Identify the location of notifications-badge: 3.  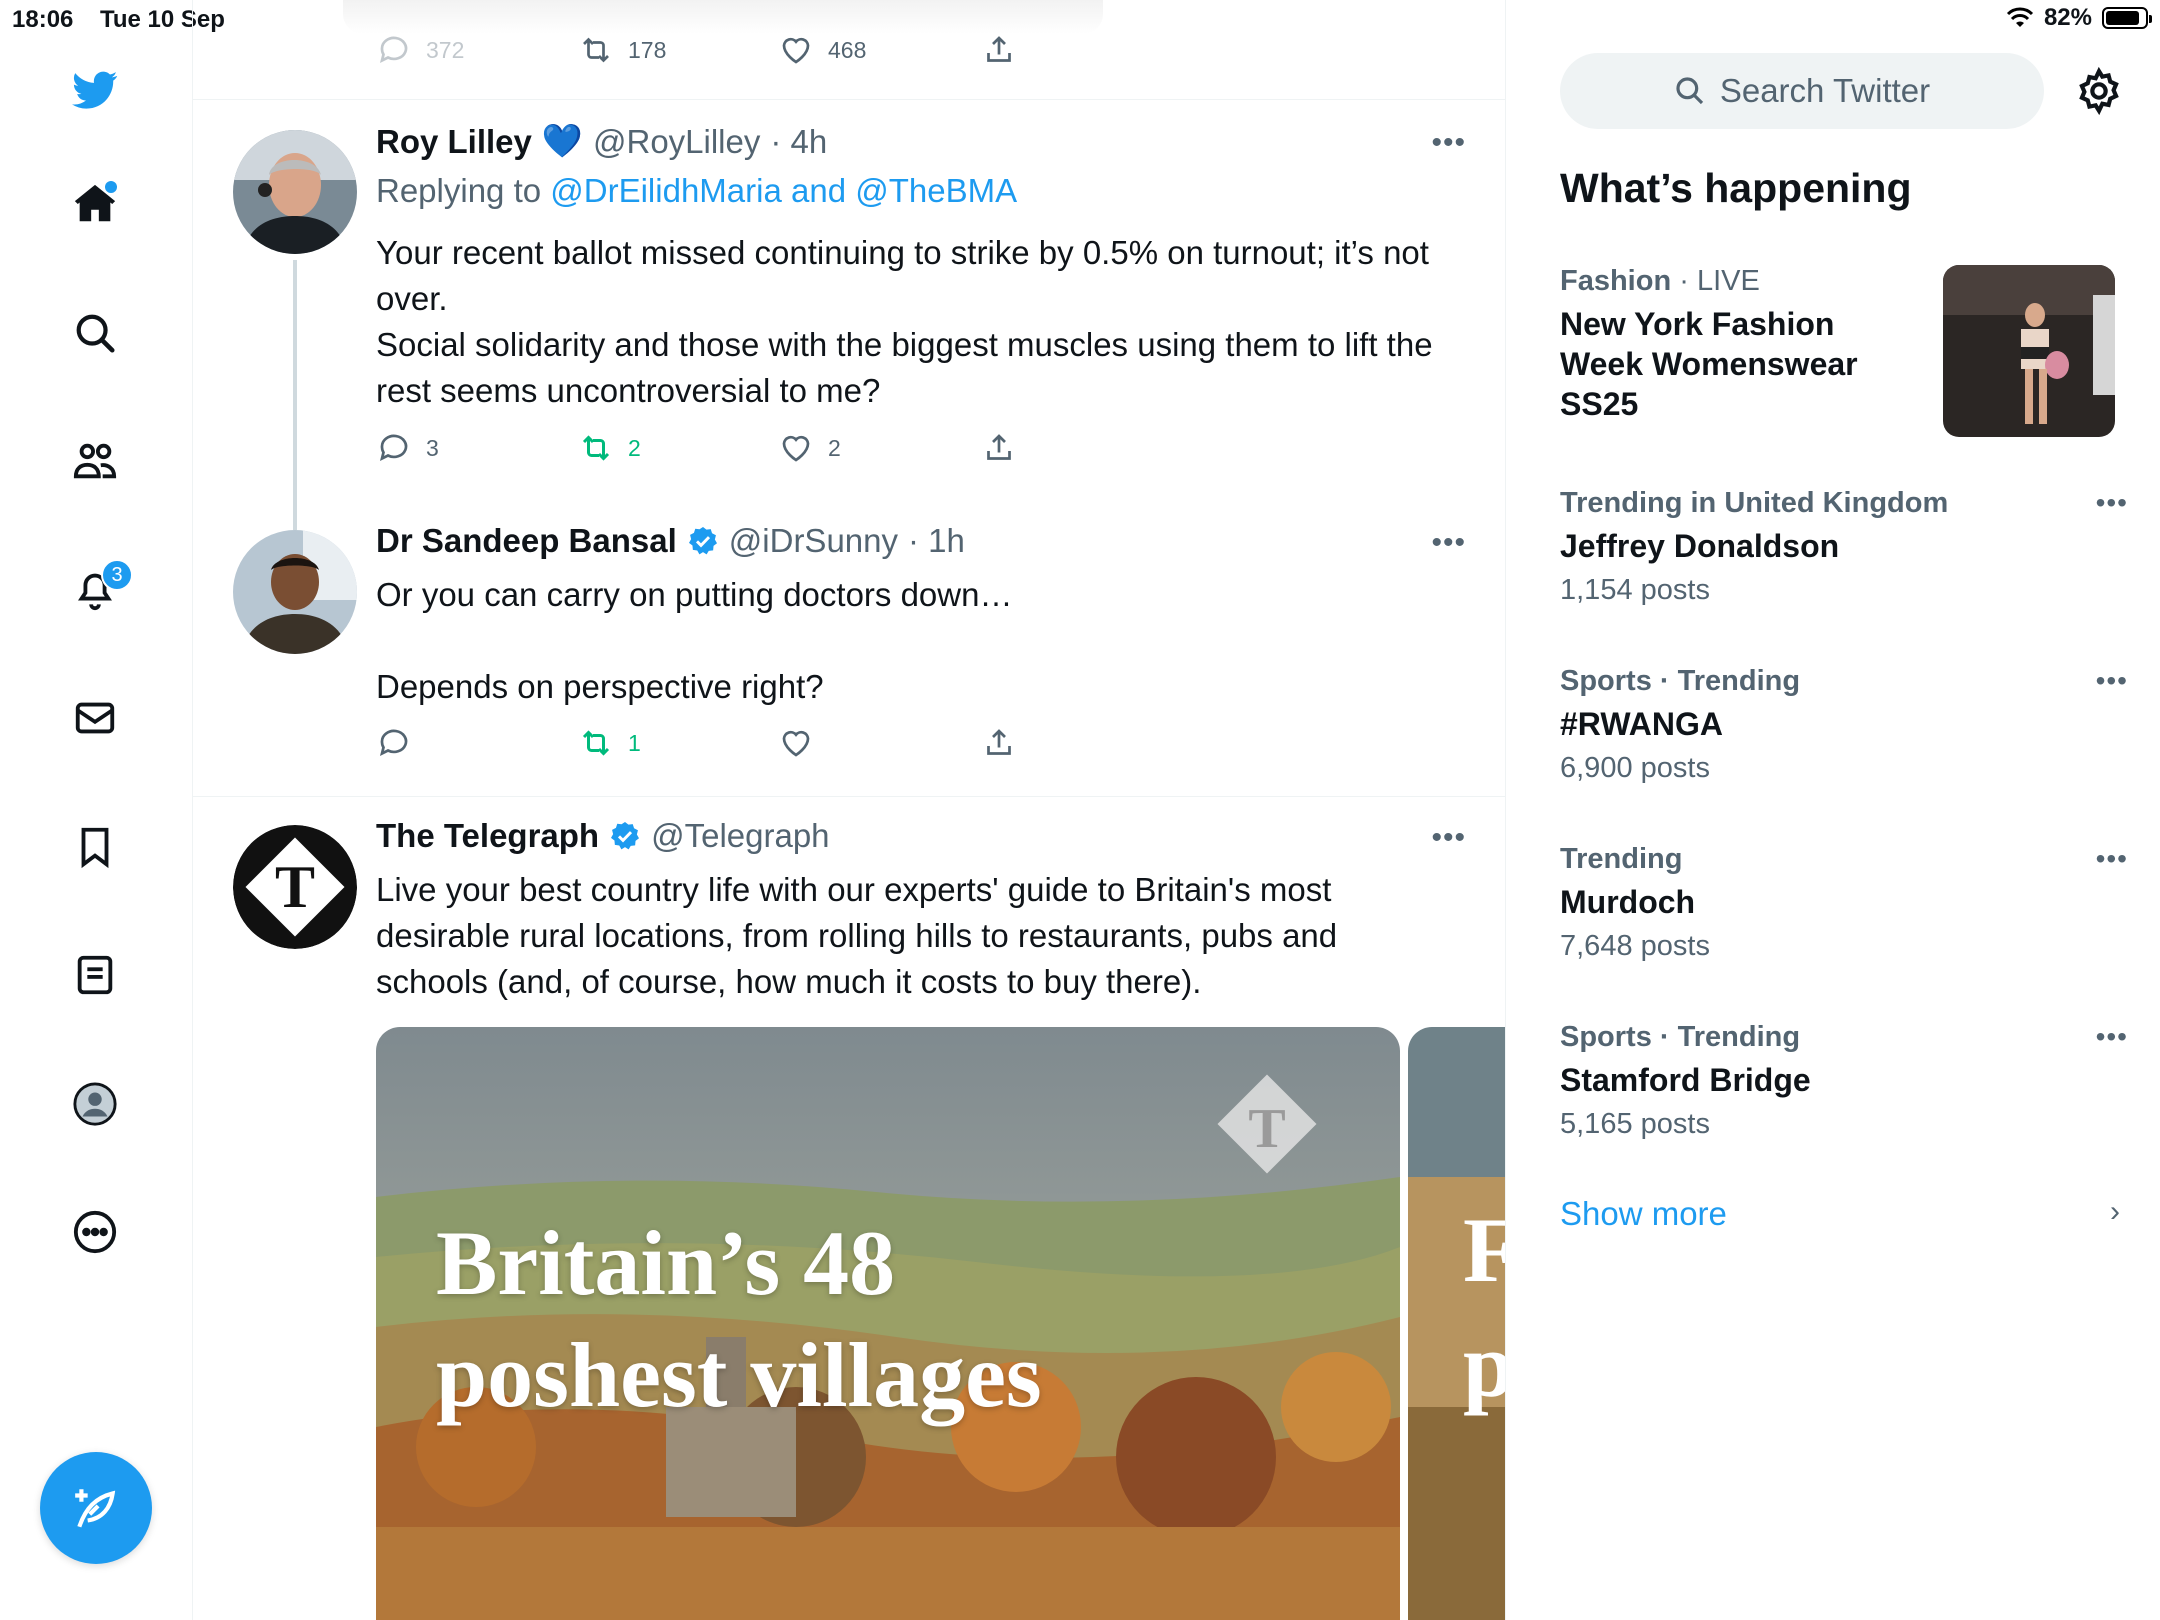
(117, 575).